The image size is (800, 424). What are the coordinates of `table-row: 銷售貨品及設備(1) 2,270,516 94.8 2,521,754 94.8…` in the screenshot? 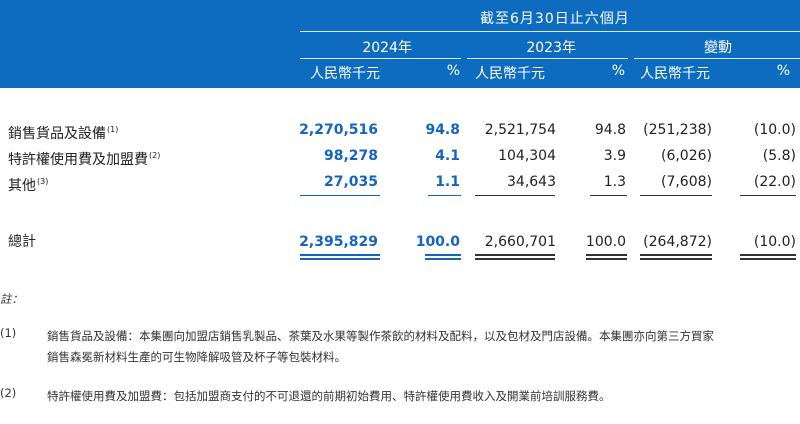 It's located at (400, 130).